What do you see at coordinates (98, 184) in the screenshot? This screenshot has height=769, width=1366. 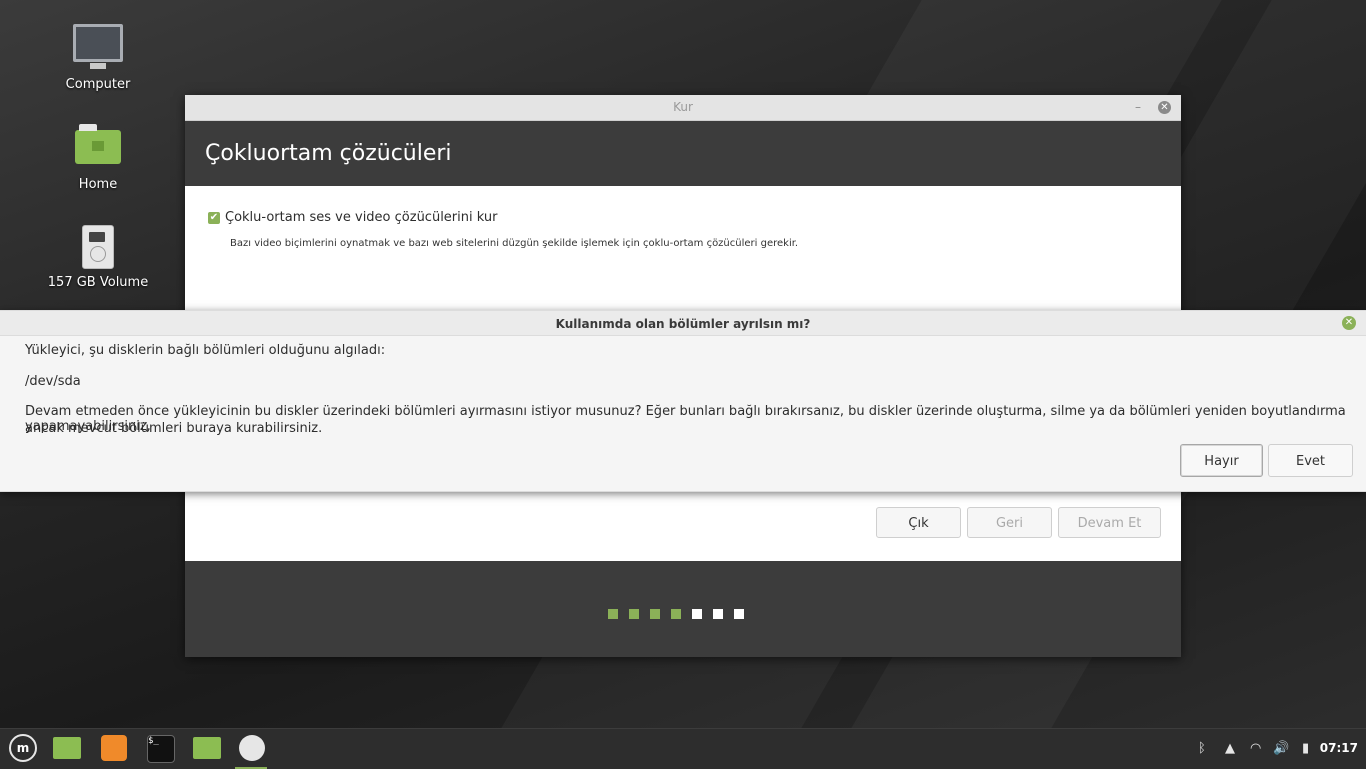 I see `desktop-icon-label: Home` at bounding box center [98, 184].